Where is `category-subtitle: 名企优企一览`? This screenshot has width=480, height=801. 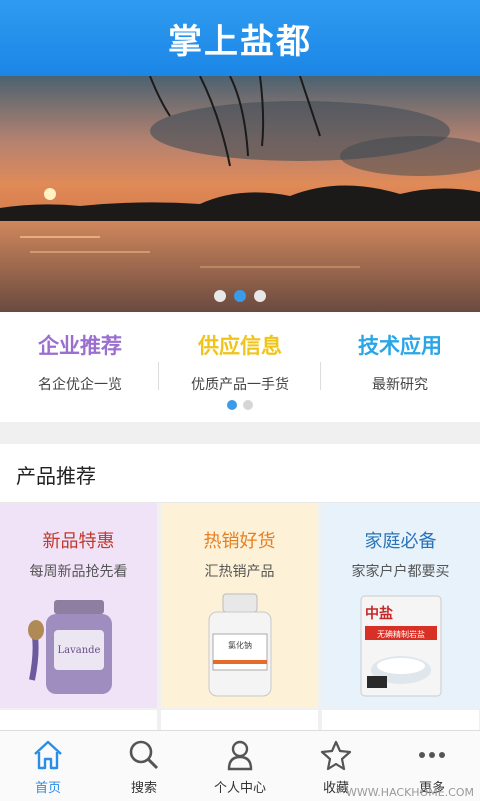 category-subtitle: 名企优企一览 is located at coordinates (80, 385).